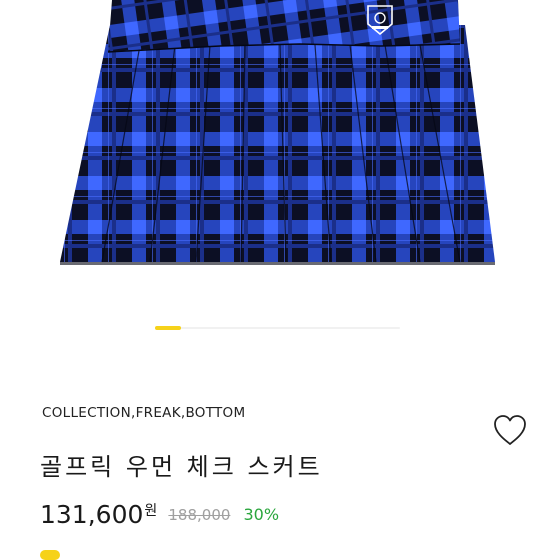 The height and width of the screenshot is (560, 555). I want to click on yellow-badge, so click(50, 555).